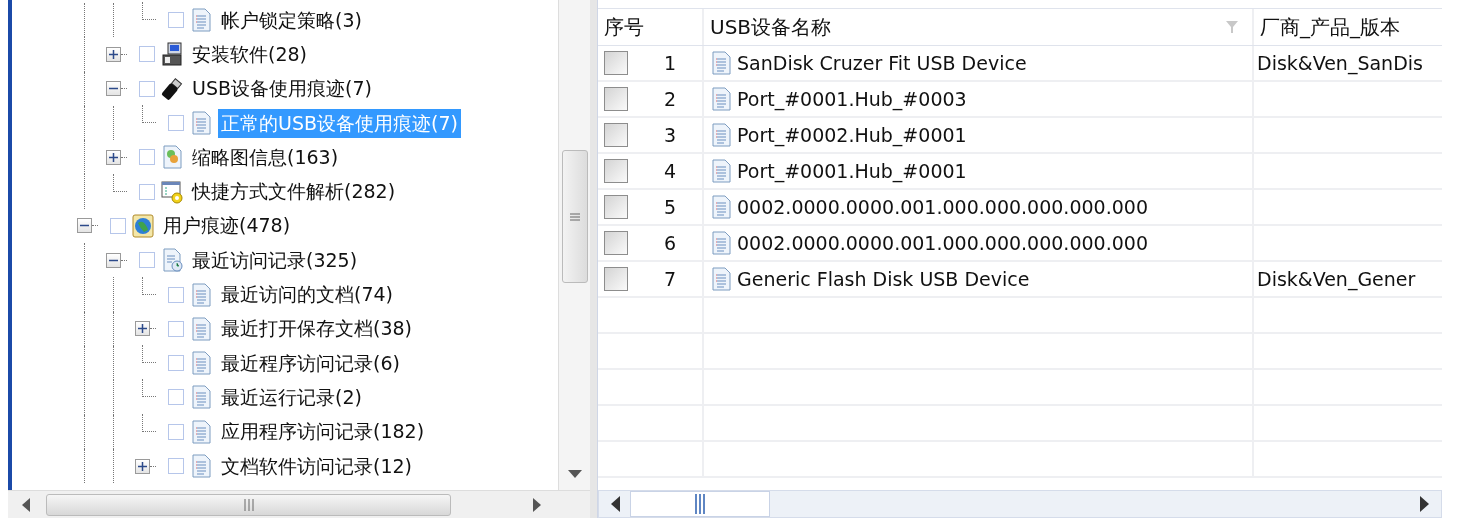 The height and width of the screenshot is (518, 1458). I want to click on column-header: USB设备名称, so click(768, 27).